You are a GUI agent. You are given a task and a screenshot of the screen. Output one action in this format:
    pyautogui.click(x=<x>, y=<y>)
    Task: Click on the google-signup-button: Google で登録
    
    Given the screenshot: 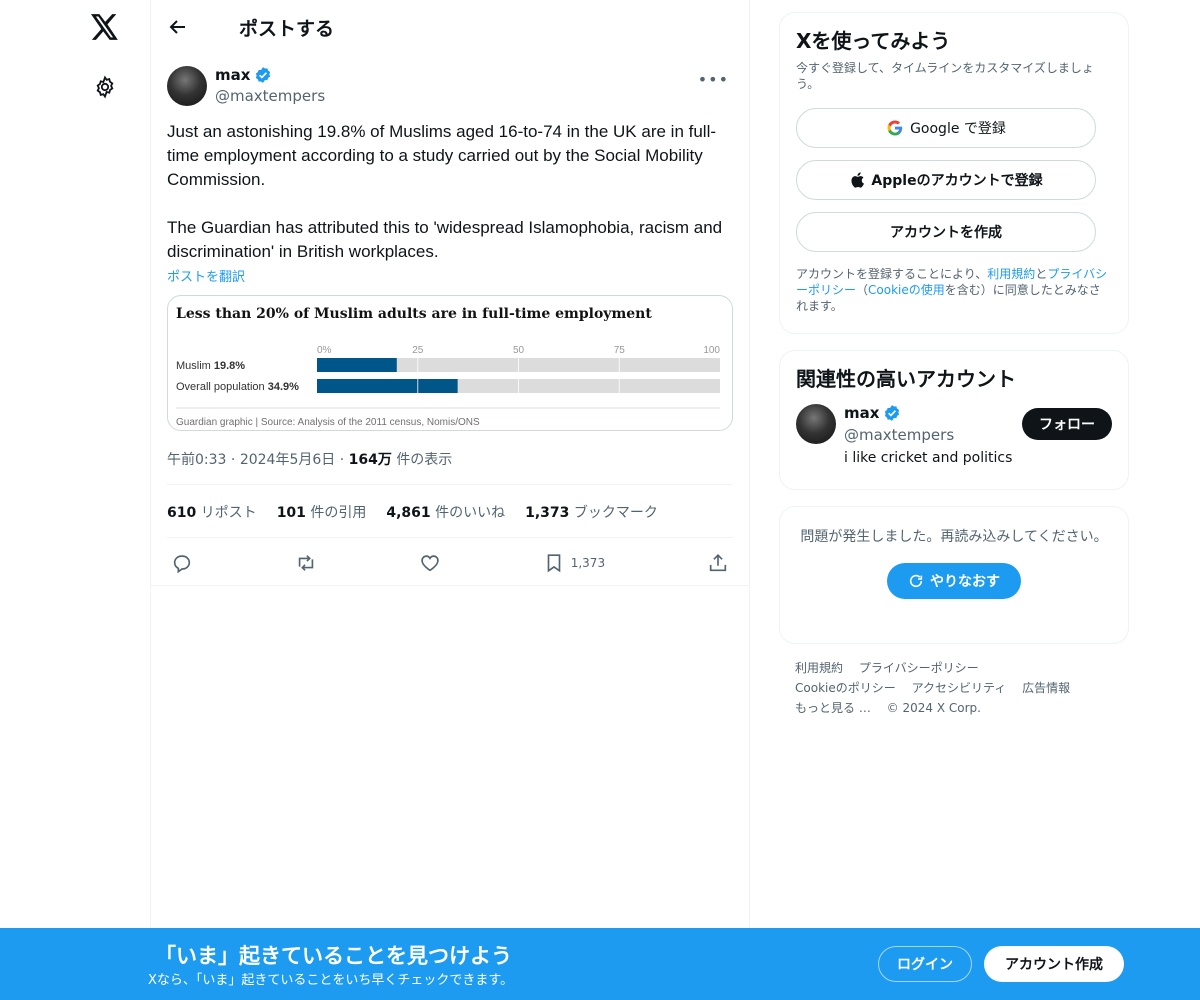 What is the action you would take?
    pyautogui.click(x=946, y=128)
    